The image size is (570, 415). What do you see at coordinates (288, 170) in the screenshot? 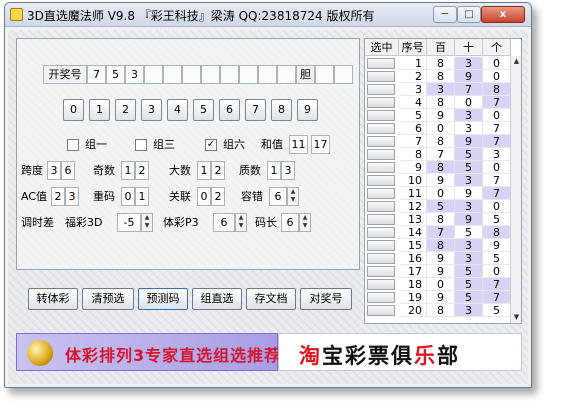
I see `prime-to-field: 3` at bounding box center [288, 170].